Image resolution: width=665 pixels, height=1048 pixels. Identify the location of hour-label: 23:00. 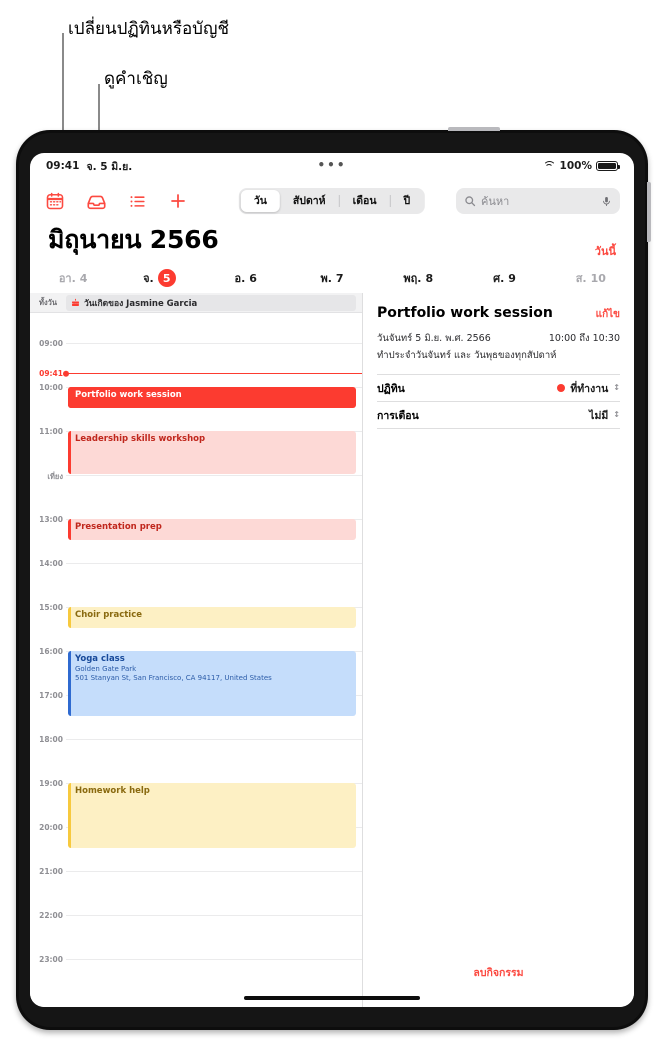
(51, 959).